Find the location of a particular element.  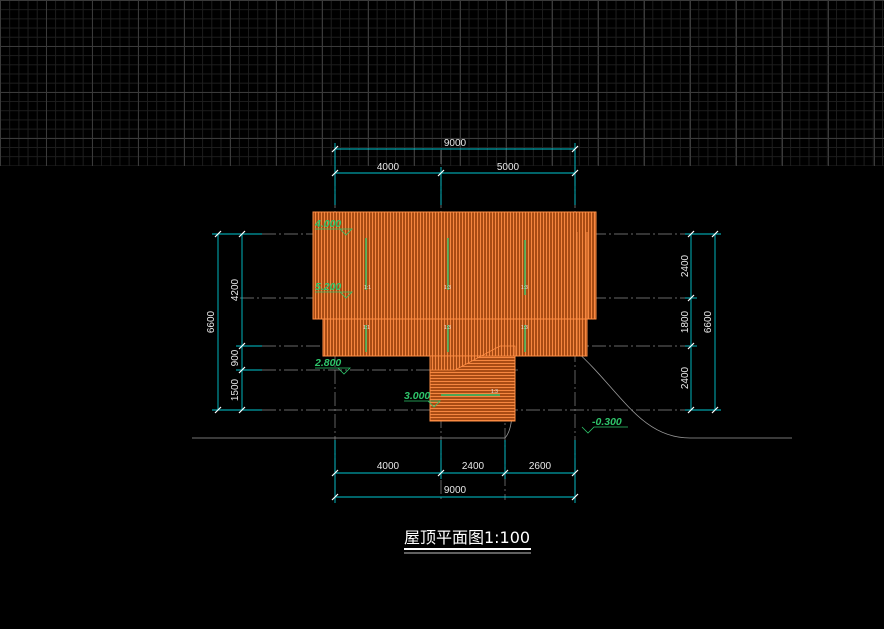

roof-main is located at coordinates (454, 316).